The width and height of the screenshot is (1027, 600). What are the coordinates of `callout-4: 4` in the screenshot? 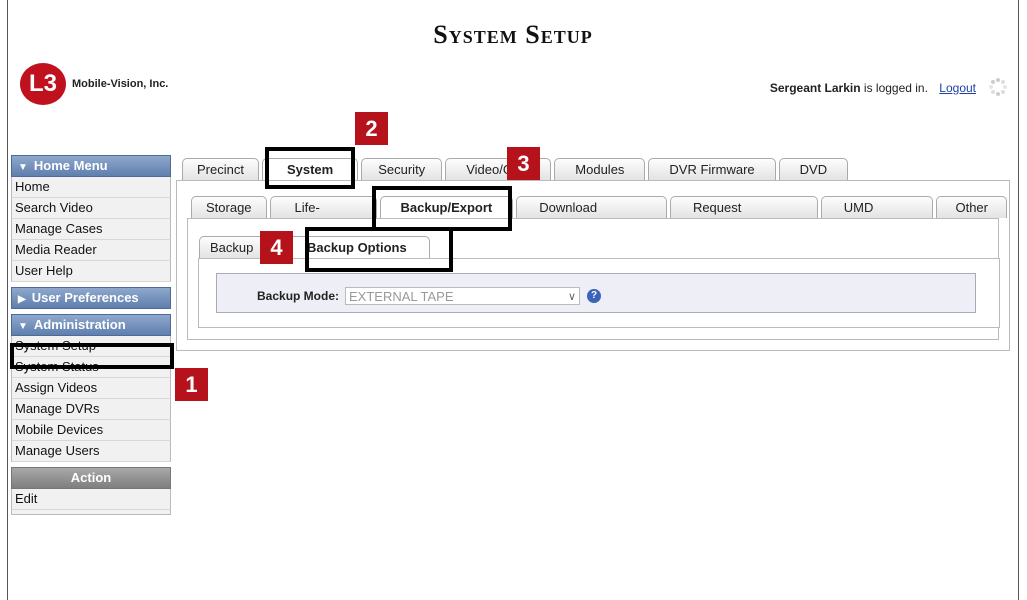 It's located at (276, 247).